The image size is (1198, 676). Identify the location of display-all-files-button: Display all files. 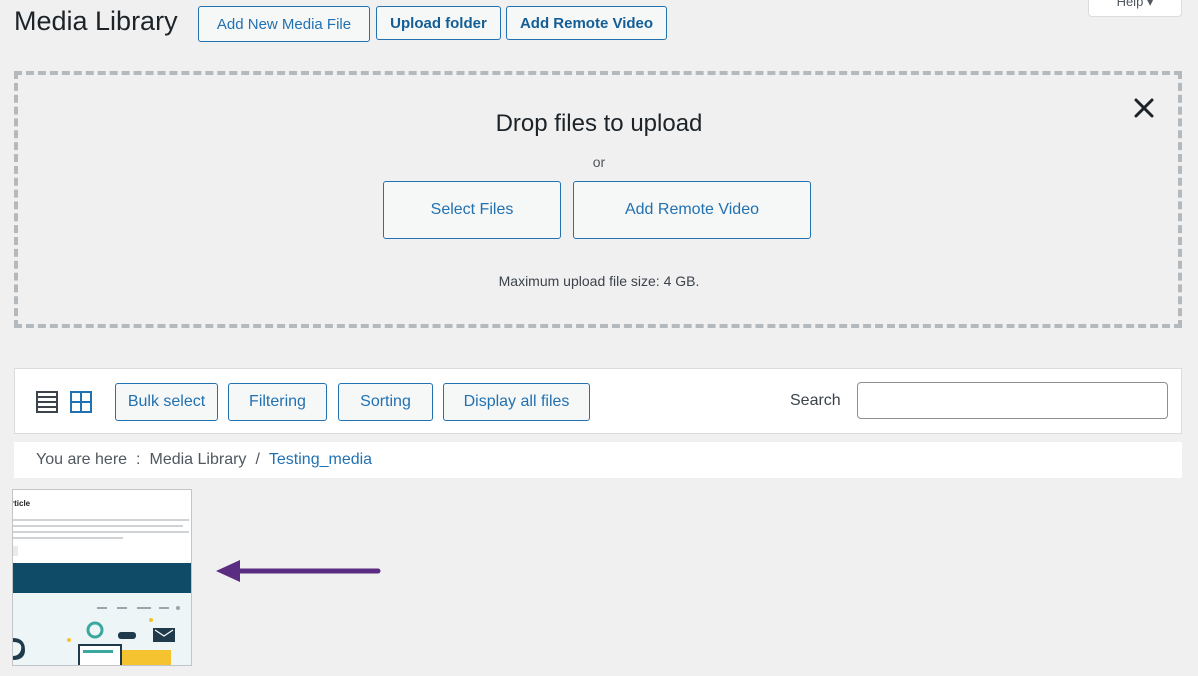
(516, 402).